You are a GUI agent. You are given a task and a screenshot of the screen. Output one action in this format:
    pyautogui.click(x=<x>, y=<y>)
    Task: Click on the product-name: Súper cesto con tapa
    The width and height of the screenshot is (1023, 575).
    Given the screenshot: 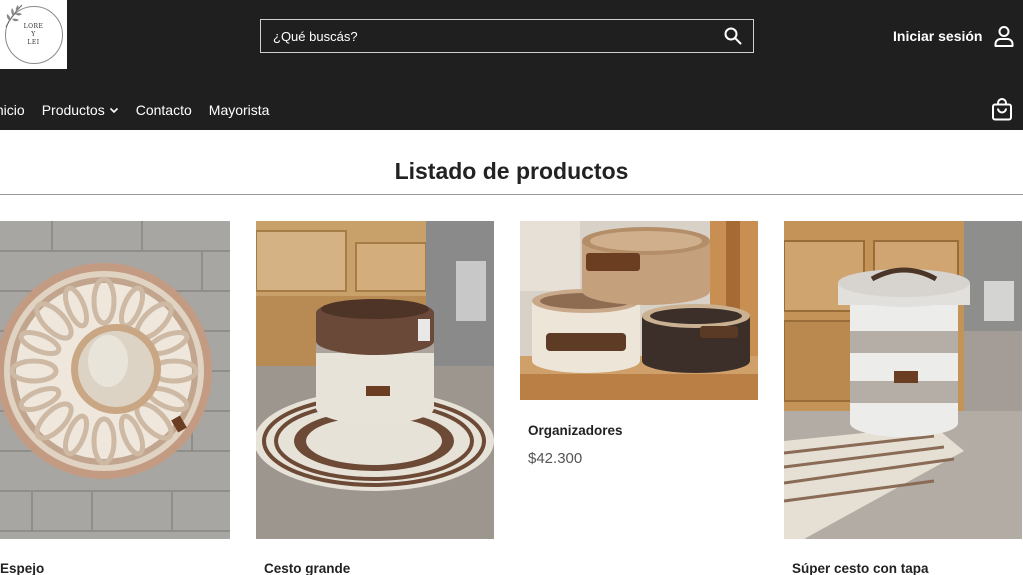 What is the action you would take?
    pyautogui.click(x=860, y=568)
    